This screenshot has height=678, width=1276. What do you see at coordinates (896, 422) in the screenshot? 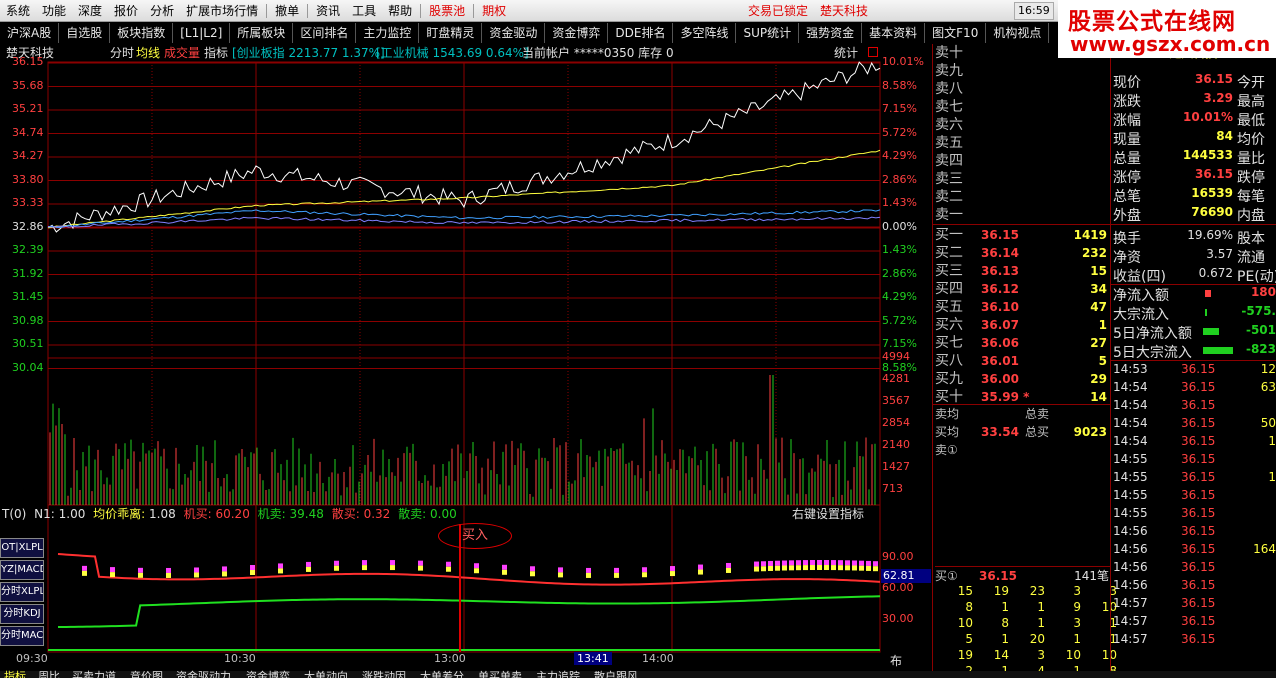
I see `volume-tick-label: 2854` at bounding box center [896, 422].